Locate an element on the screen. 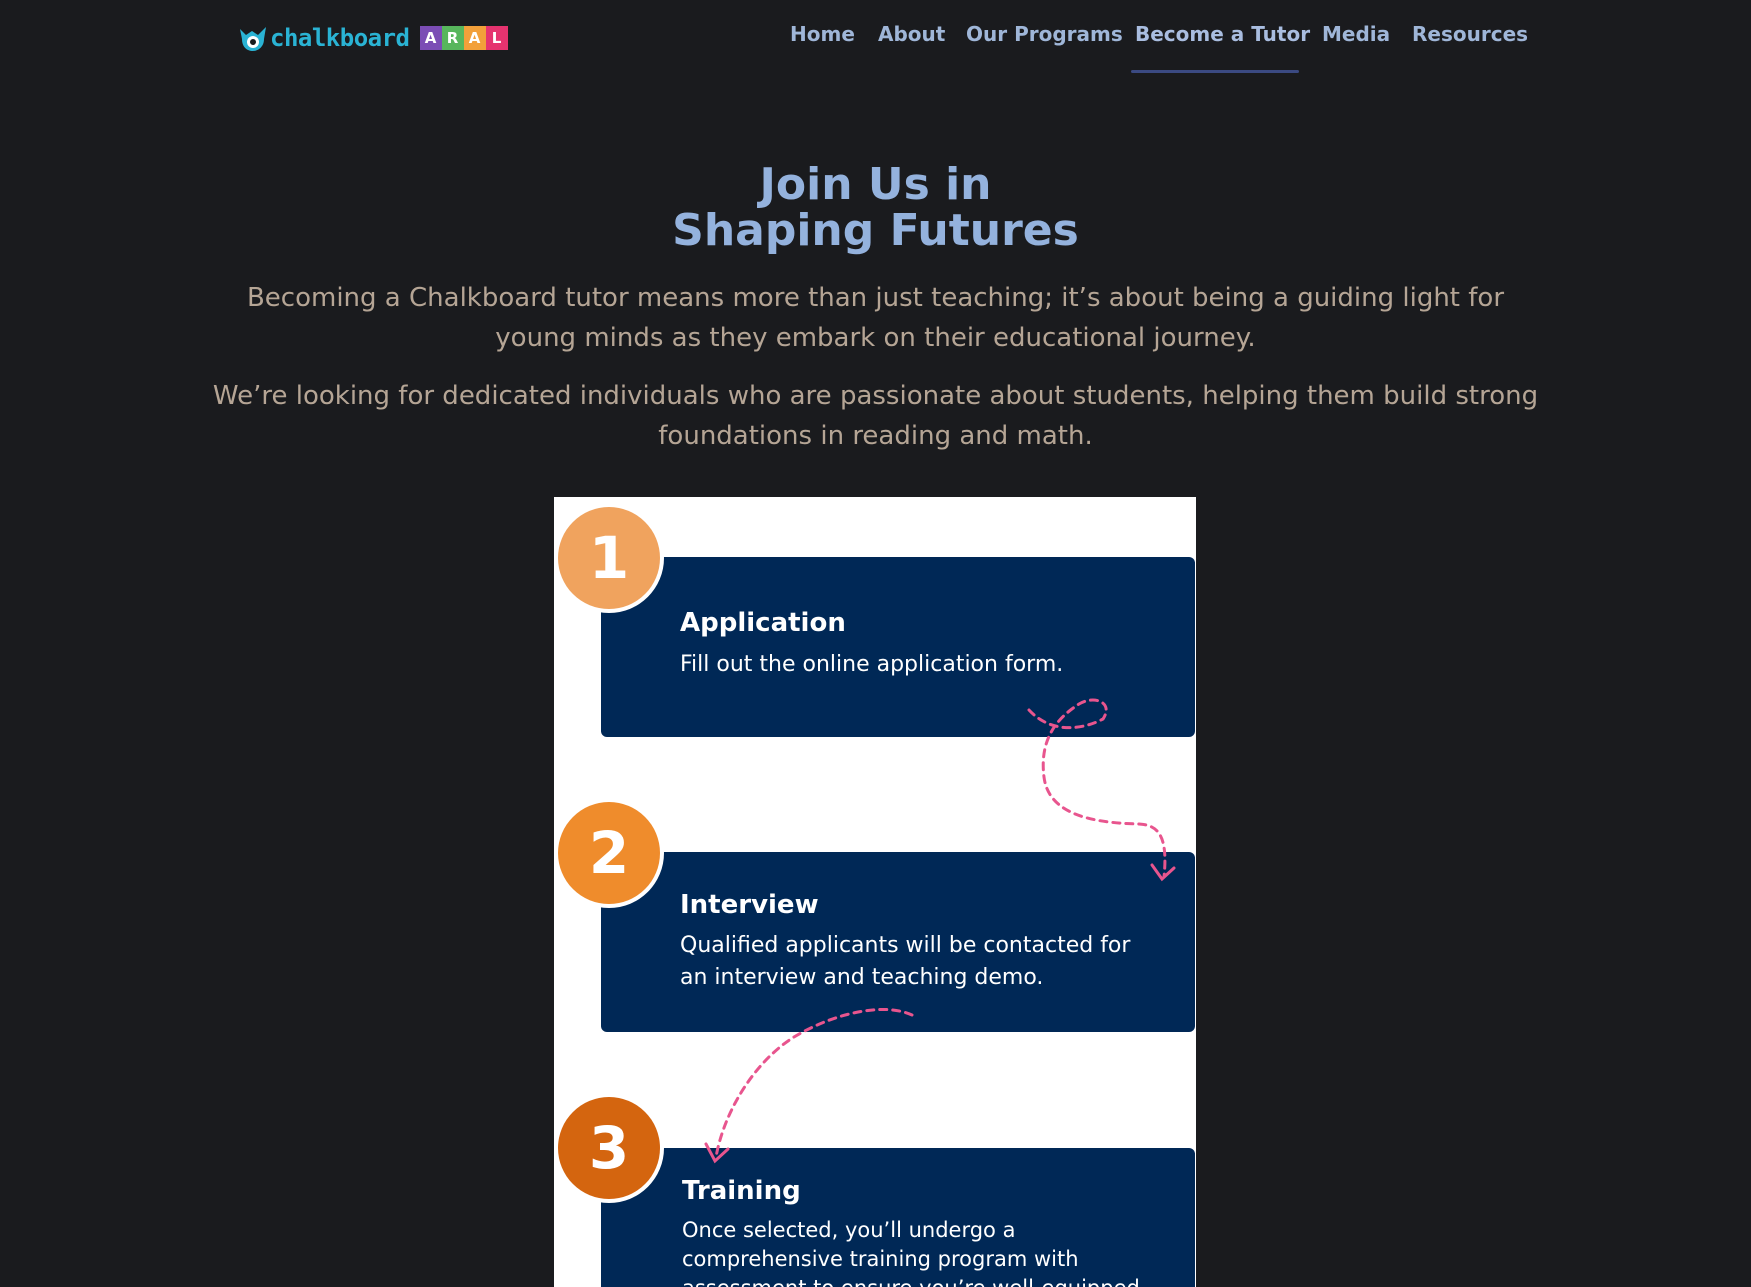 This screenshot has width=1751, height=1287. page-title: Join Us in Shaping Futures is located at coordinates (875, 208).